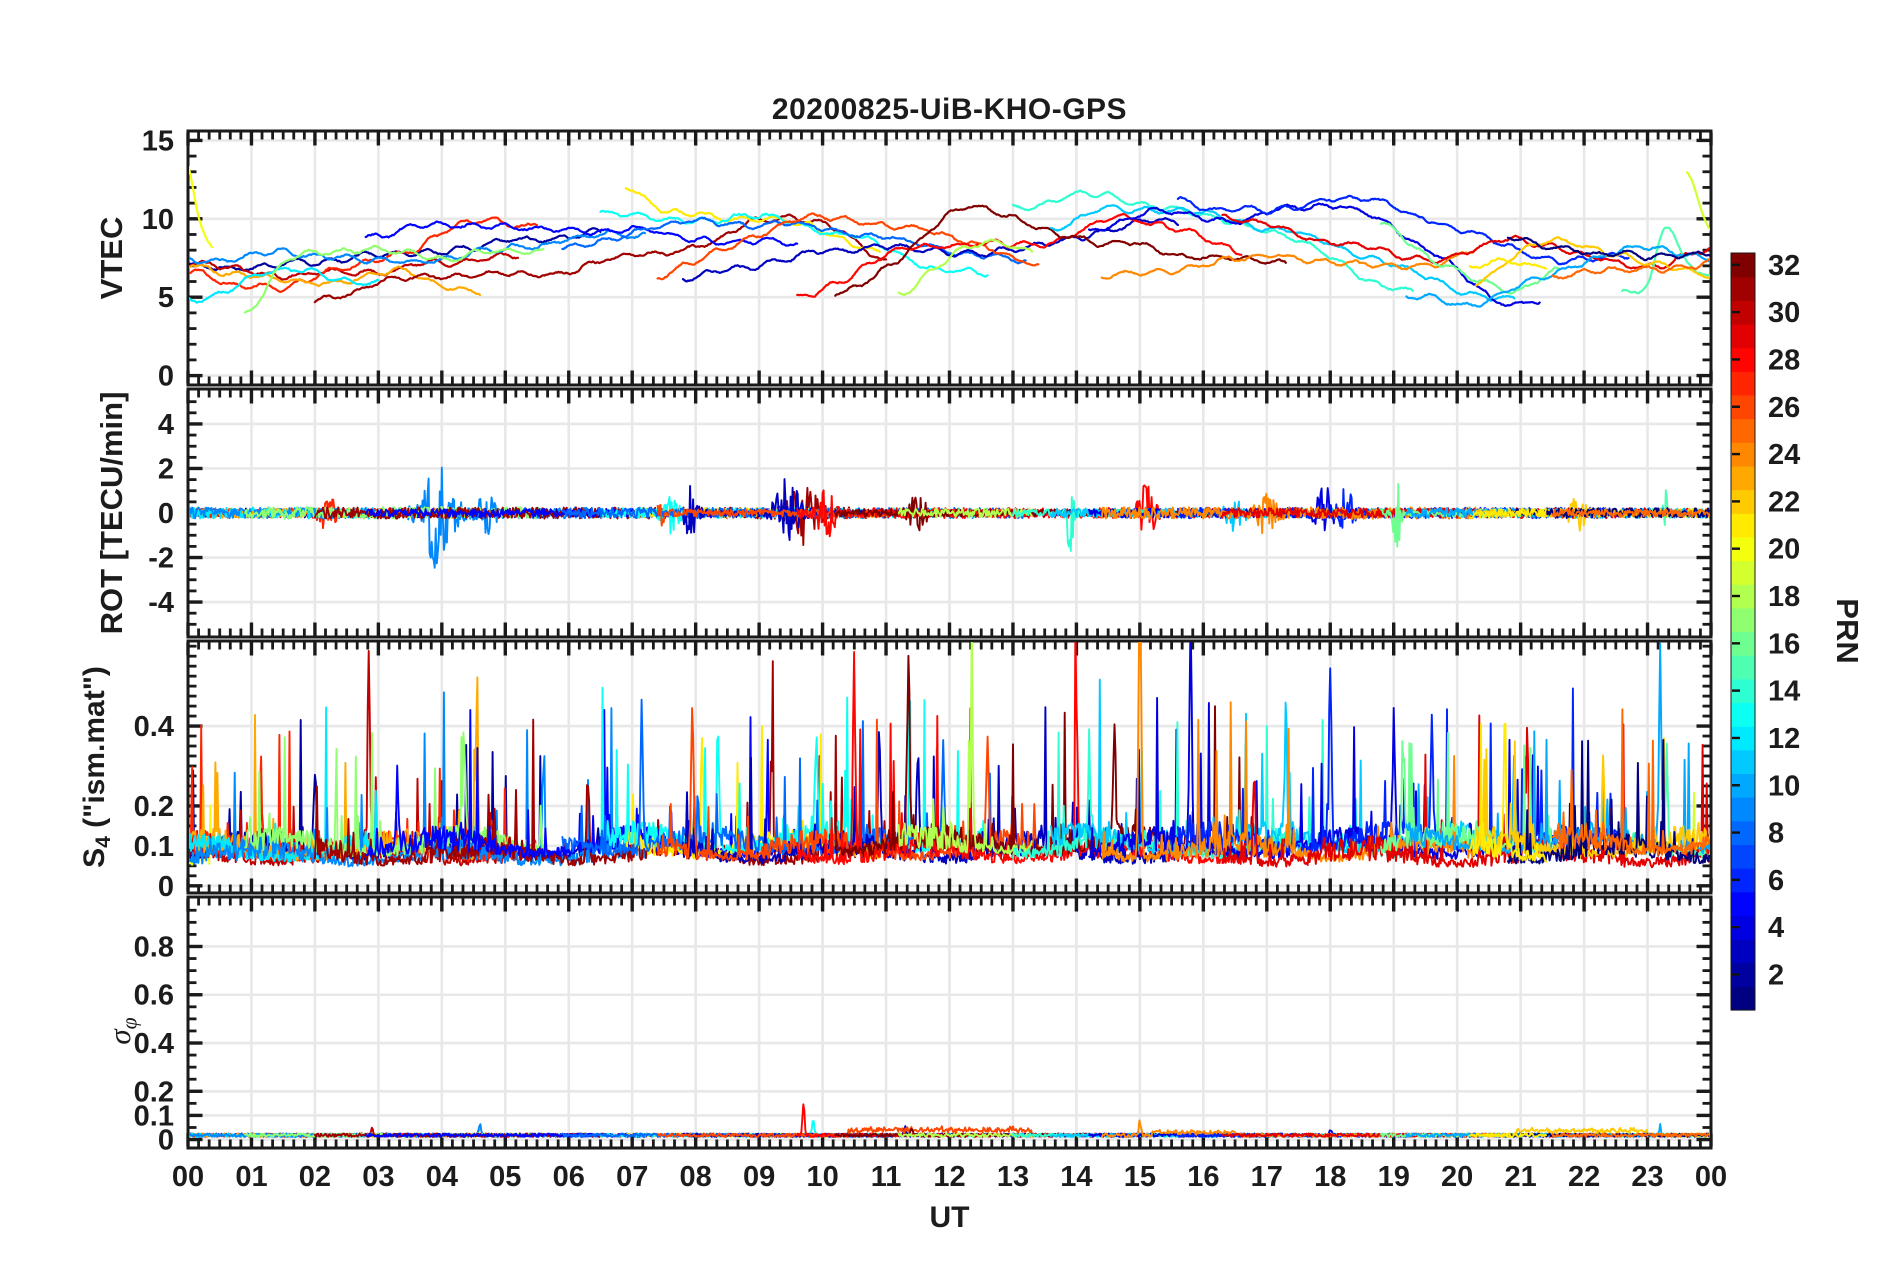  Describe the element at coordinates (315, 1177) in the screenshot. I see `x-tick-label: 02` at that location.